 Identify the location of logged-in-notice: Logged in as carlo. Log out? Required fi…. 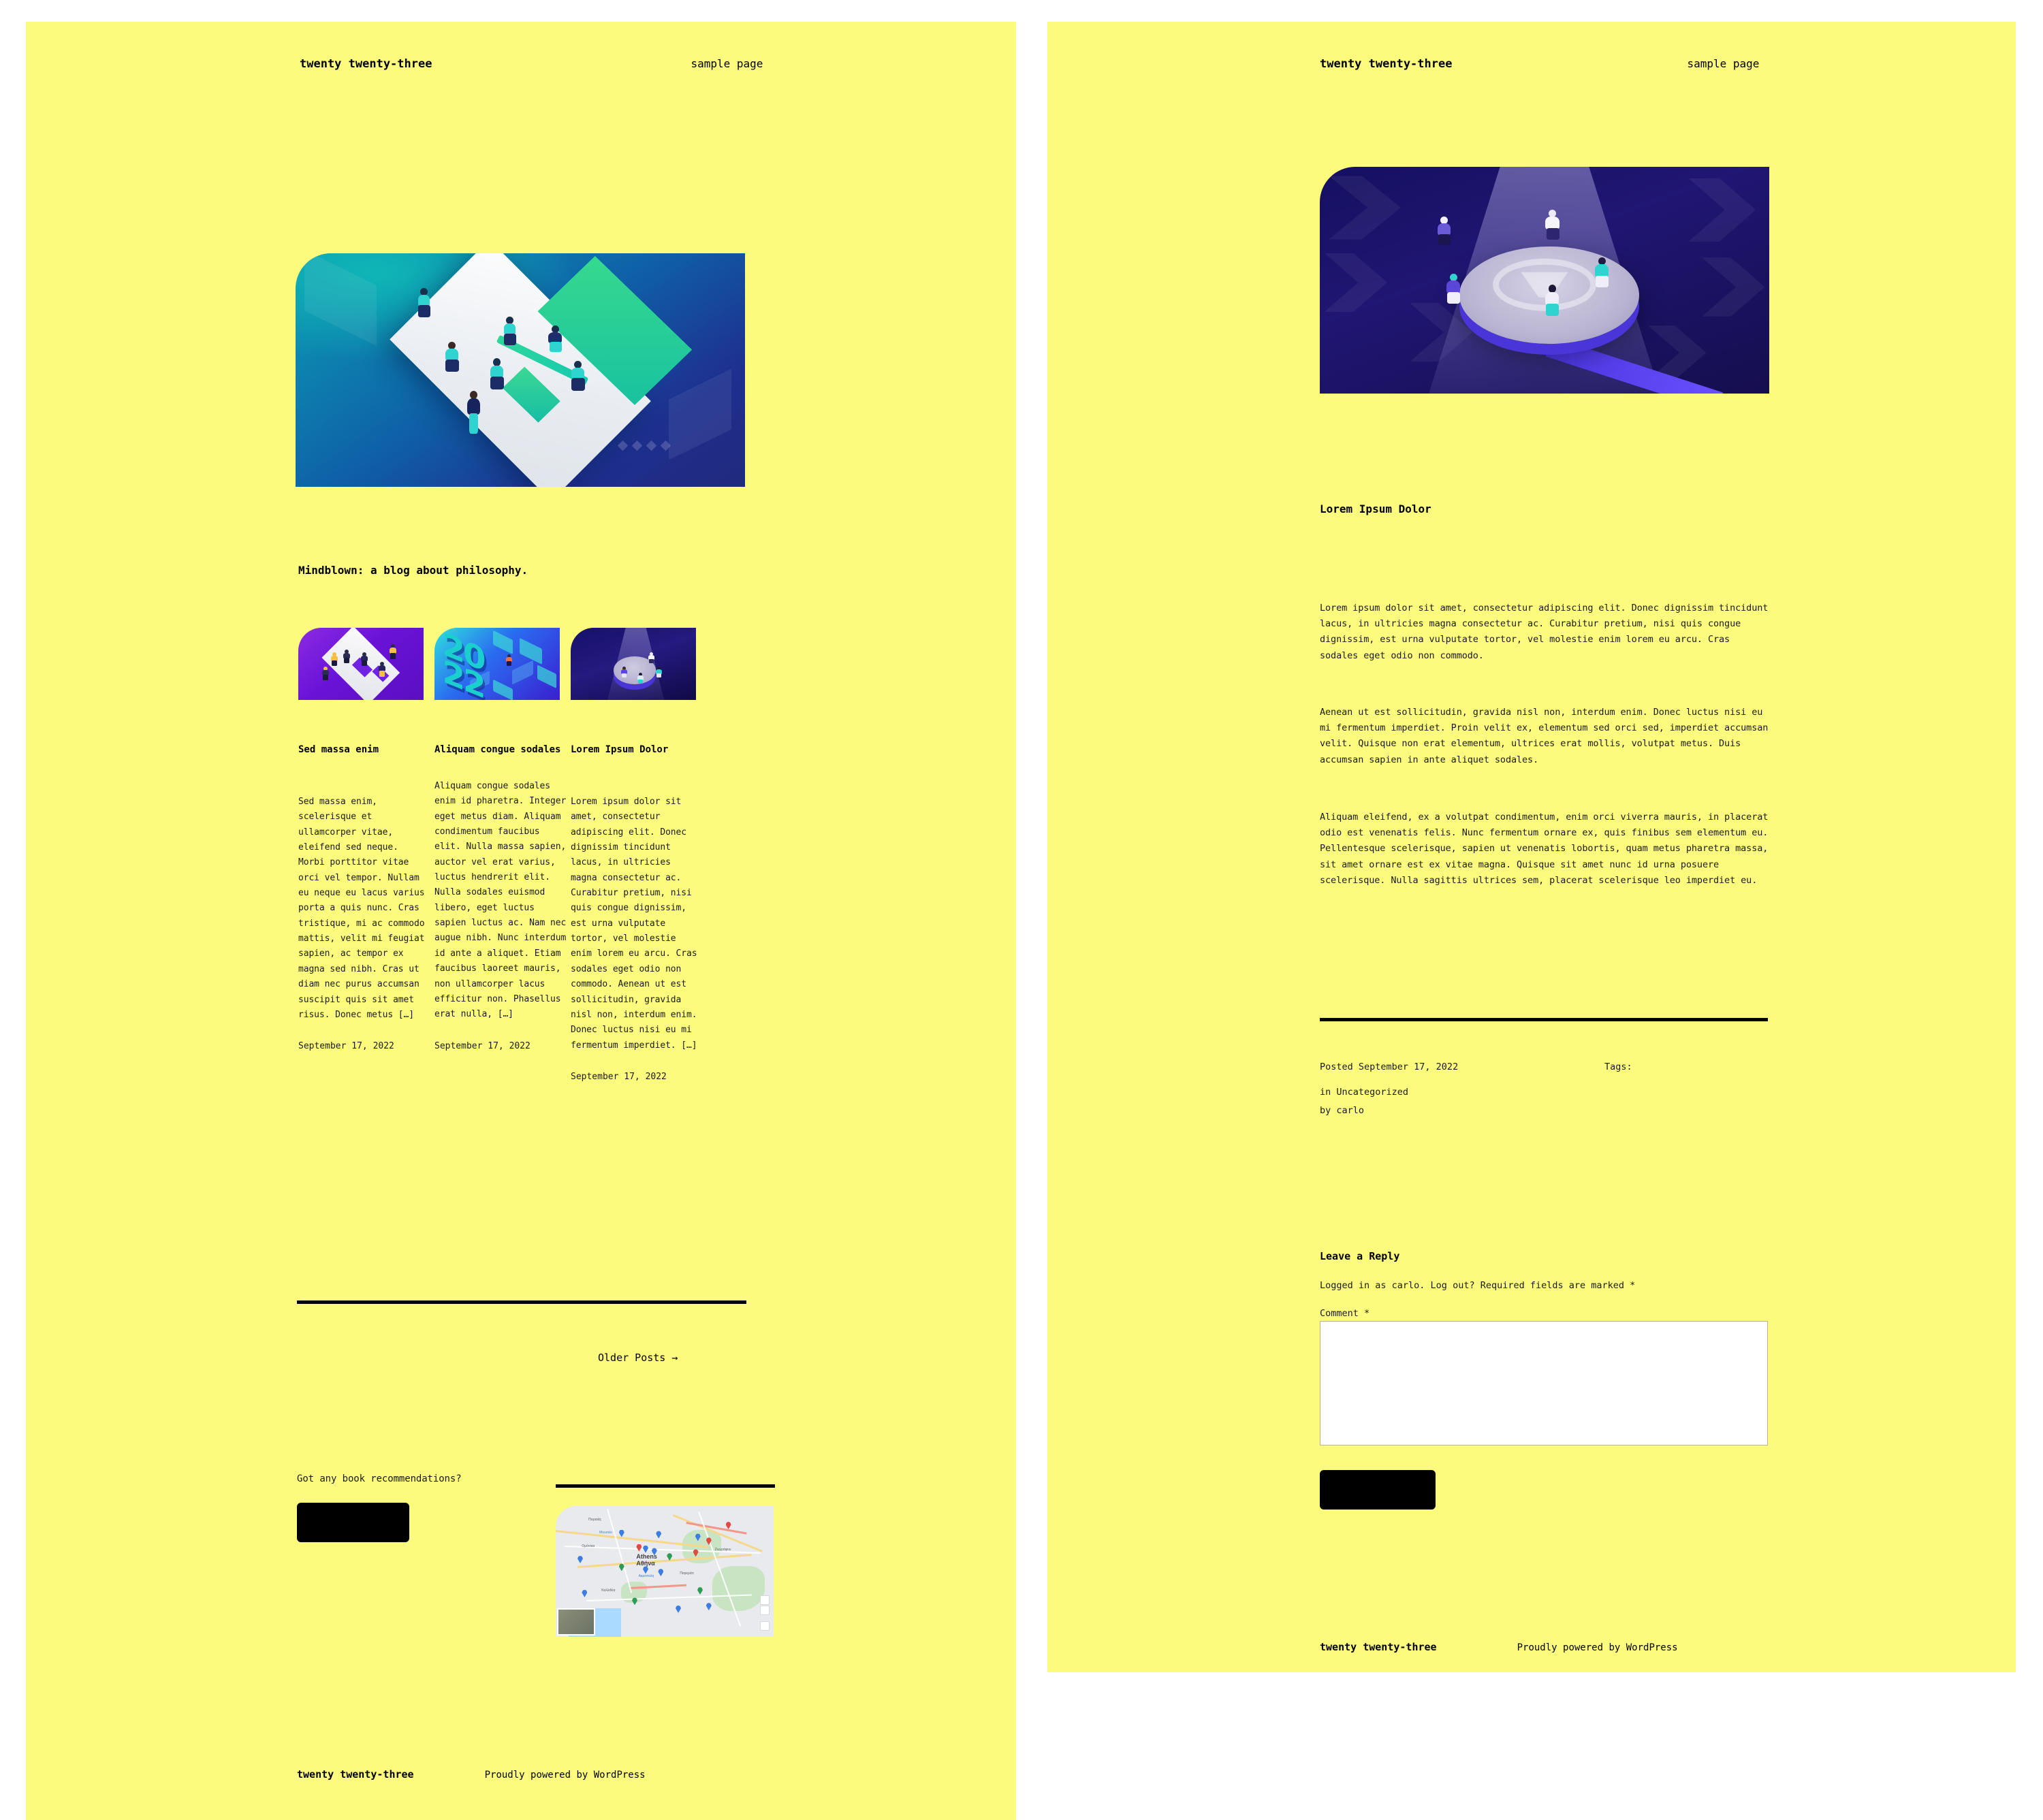
(1478, 1285).